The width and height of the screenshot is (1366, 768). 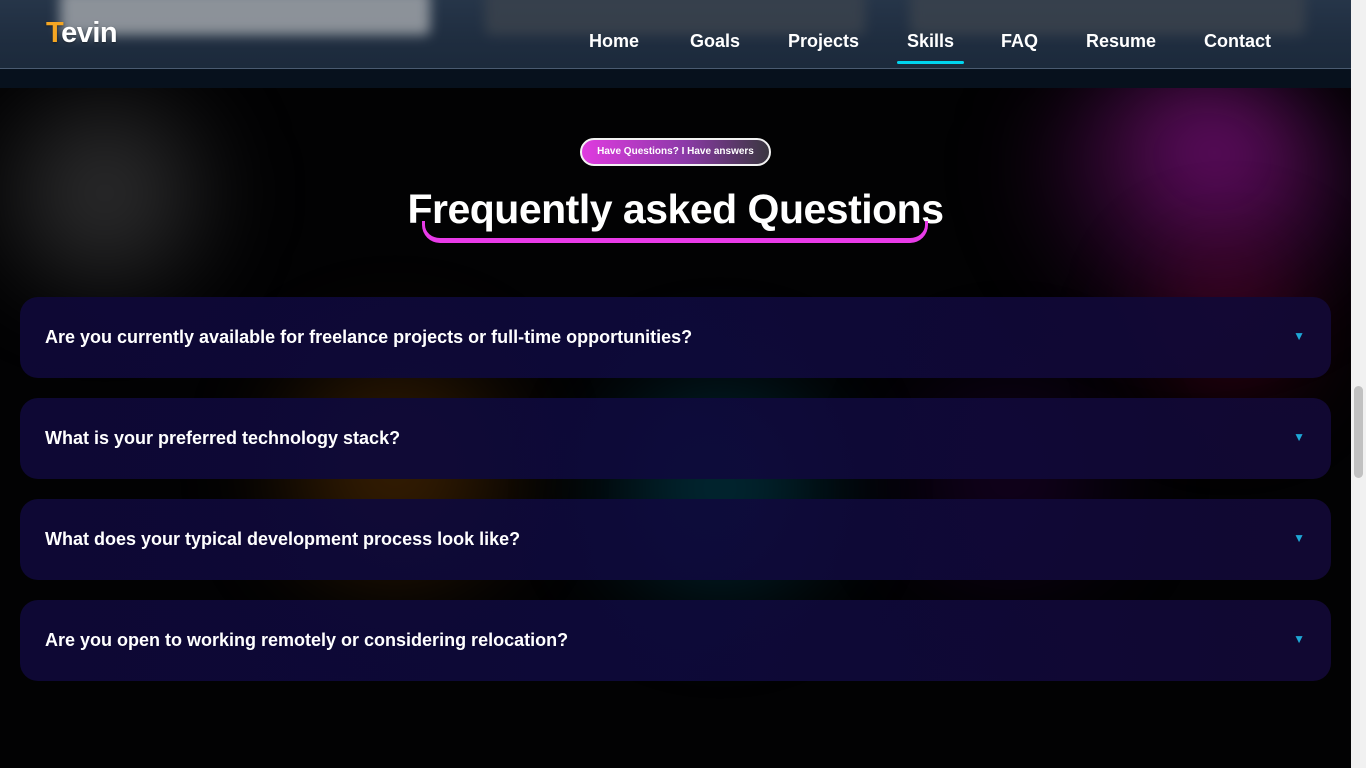 What do you see at coordinates (930, 47) in the screenshot?
I see `nav-link-skills: Skills` at bounding box center [930, 47].